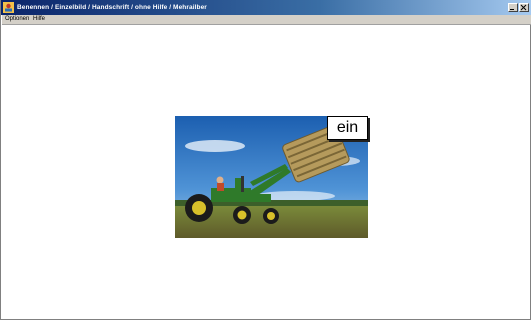  I want to click on minimize-button, so click(513, 7).